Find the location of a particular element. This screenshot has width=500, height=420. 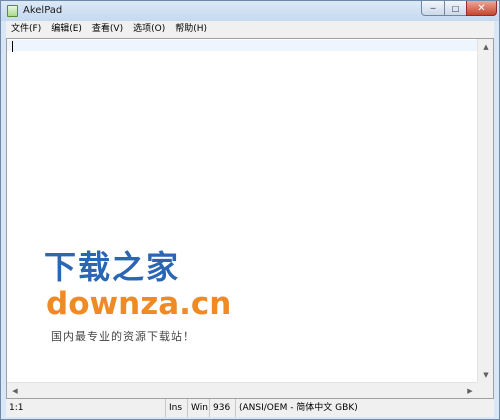

menu-view: 查看(V) is located at coordinates (107, 29).